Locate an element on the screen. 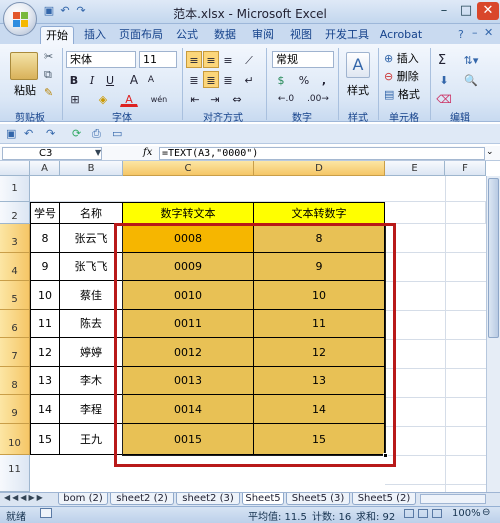  preview-icon: ▭ is located at coordinates (117, 133).